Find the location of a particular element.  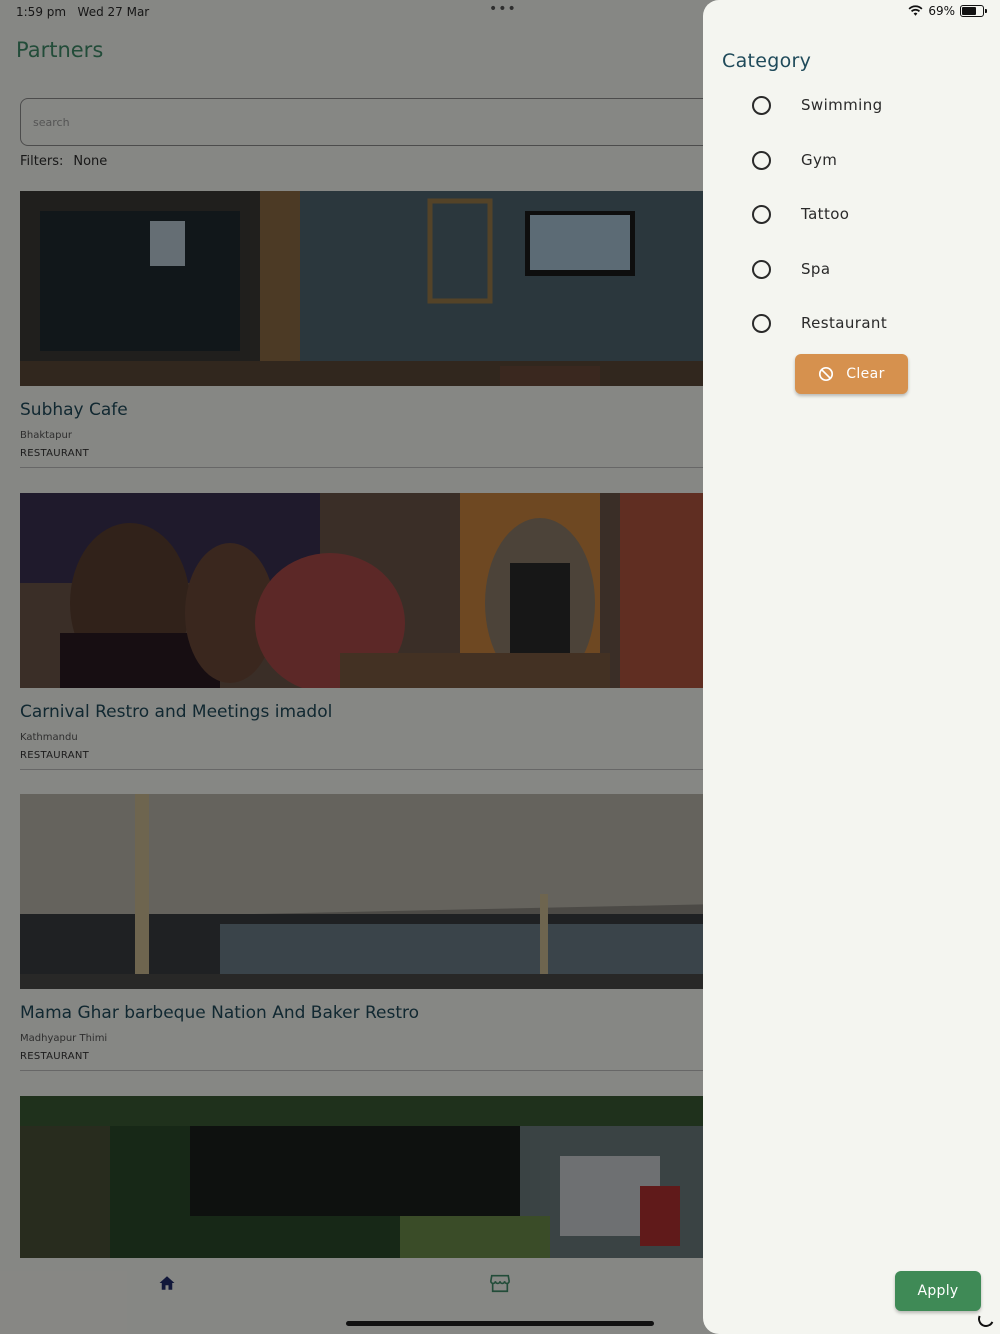

battery-fill is located at coordinates (969, 11).